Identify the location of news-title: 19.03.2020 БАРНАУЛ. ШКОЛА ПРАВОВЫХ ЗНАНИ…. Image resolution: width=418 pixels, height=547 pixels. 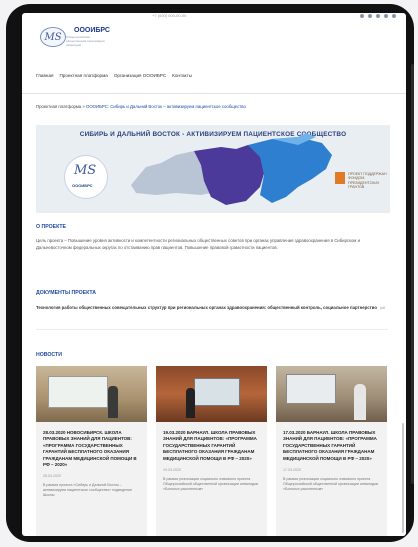
(212, 446).